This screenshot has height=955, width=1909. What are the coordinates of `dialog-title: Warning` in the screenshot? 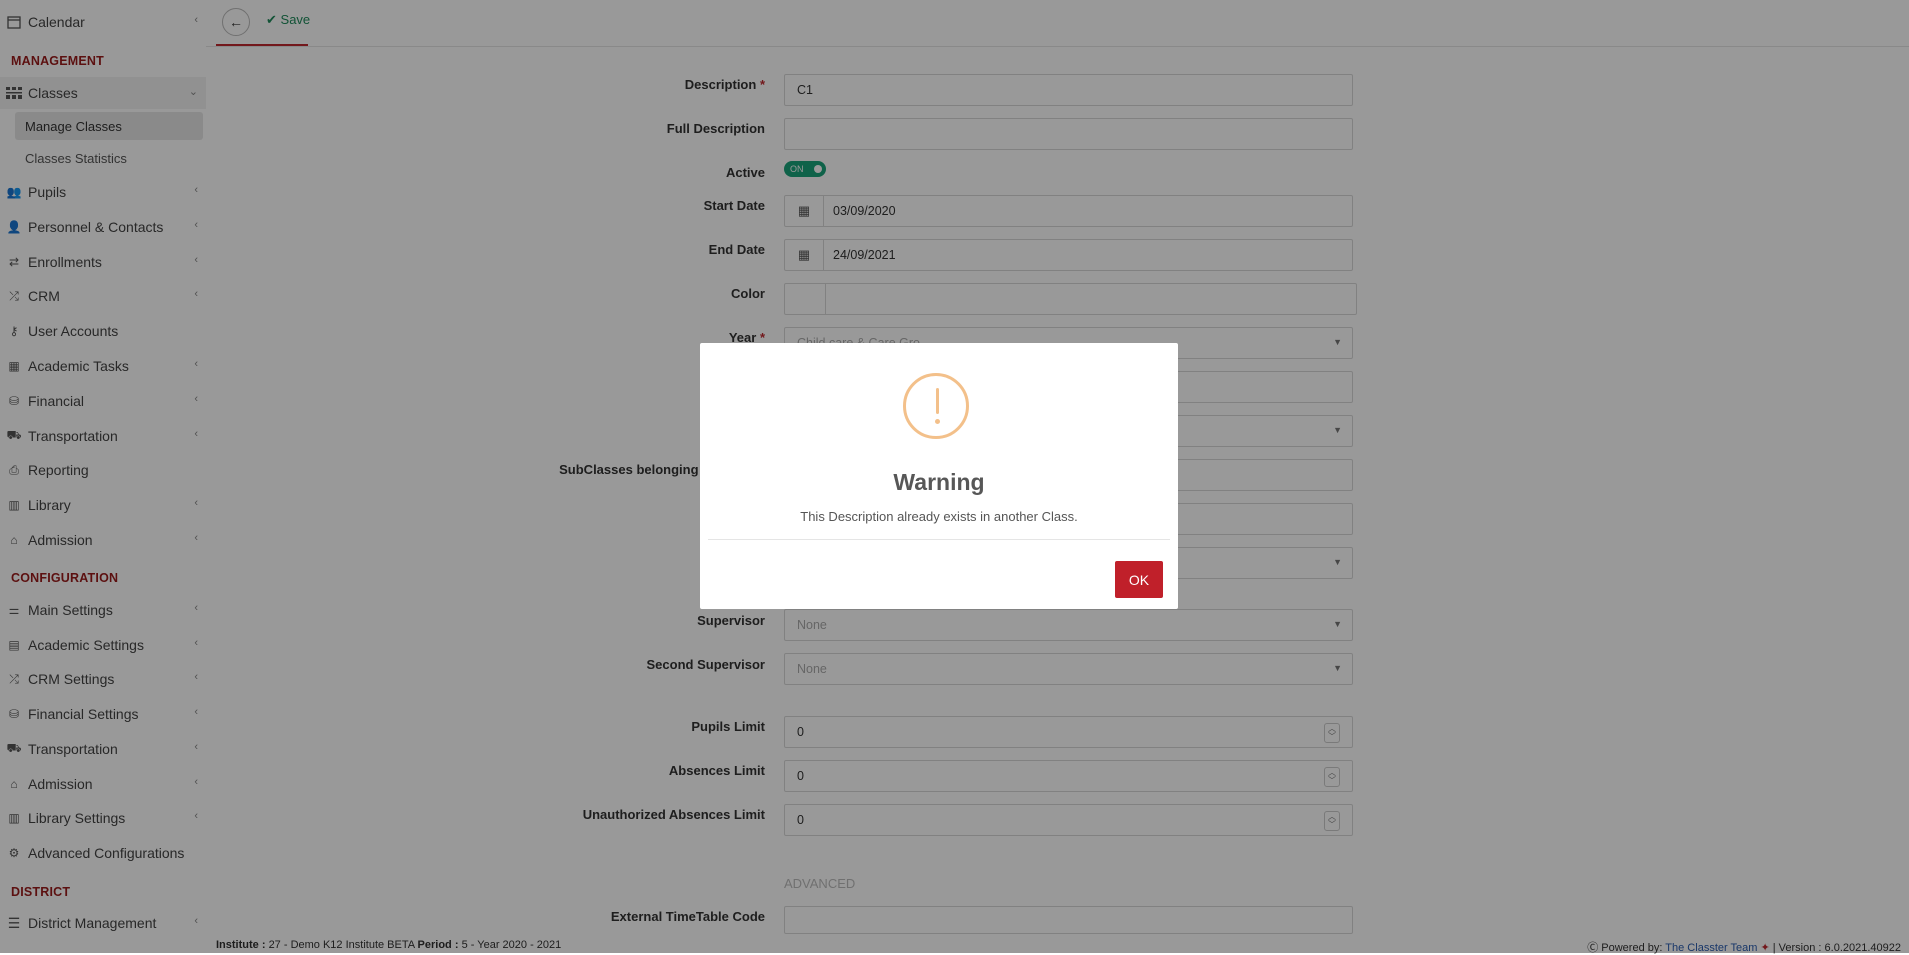 It's located at (939, 482).